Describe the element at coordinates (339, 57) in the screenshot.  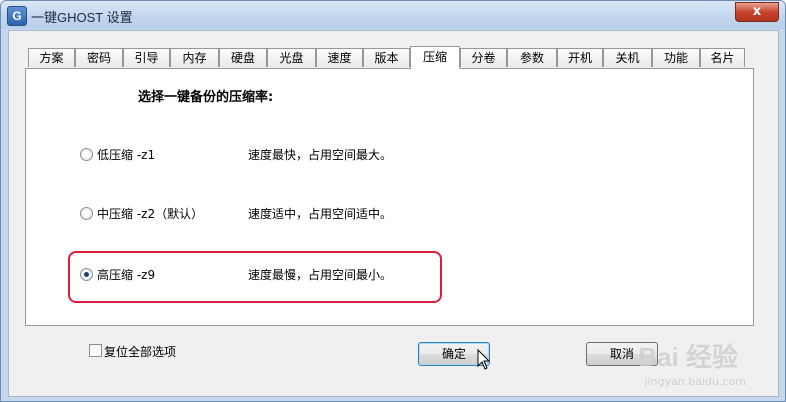
I see `tab-speed: 速度` at that location.